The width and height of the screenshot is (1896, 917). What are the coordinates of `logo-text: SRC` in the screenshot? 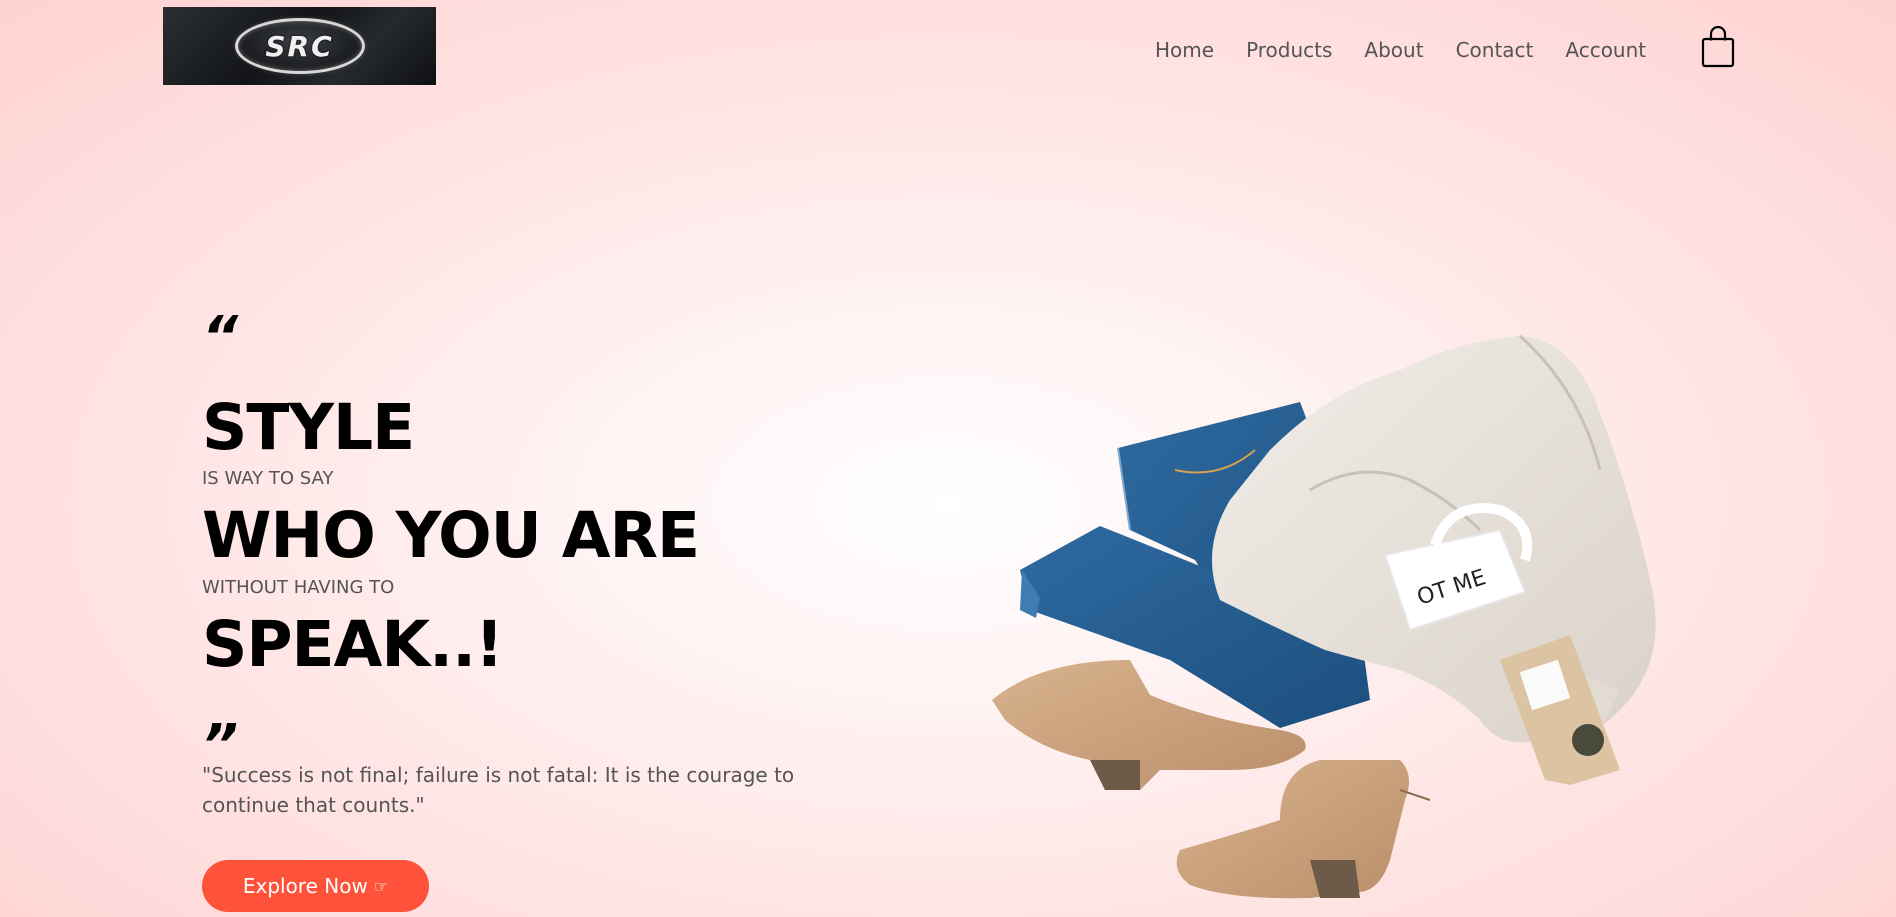 It's located at (299, 46).